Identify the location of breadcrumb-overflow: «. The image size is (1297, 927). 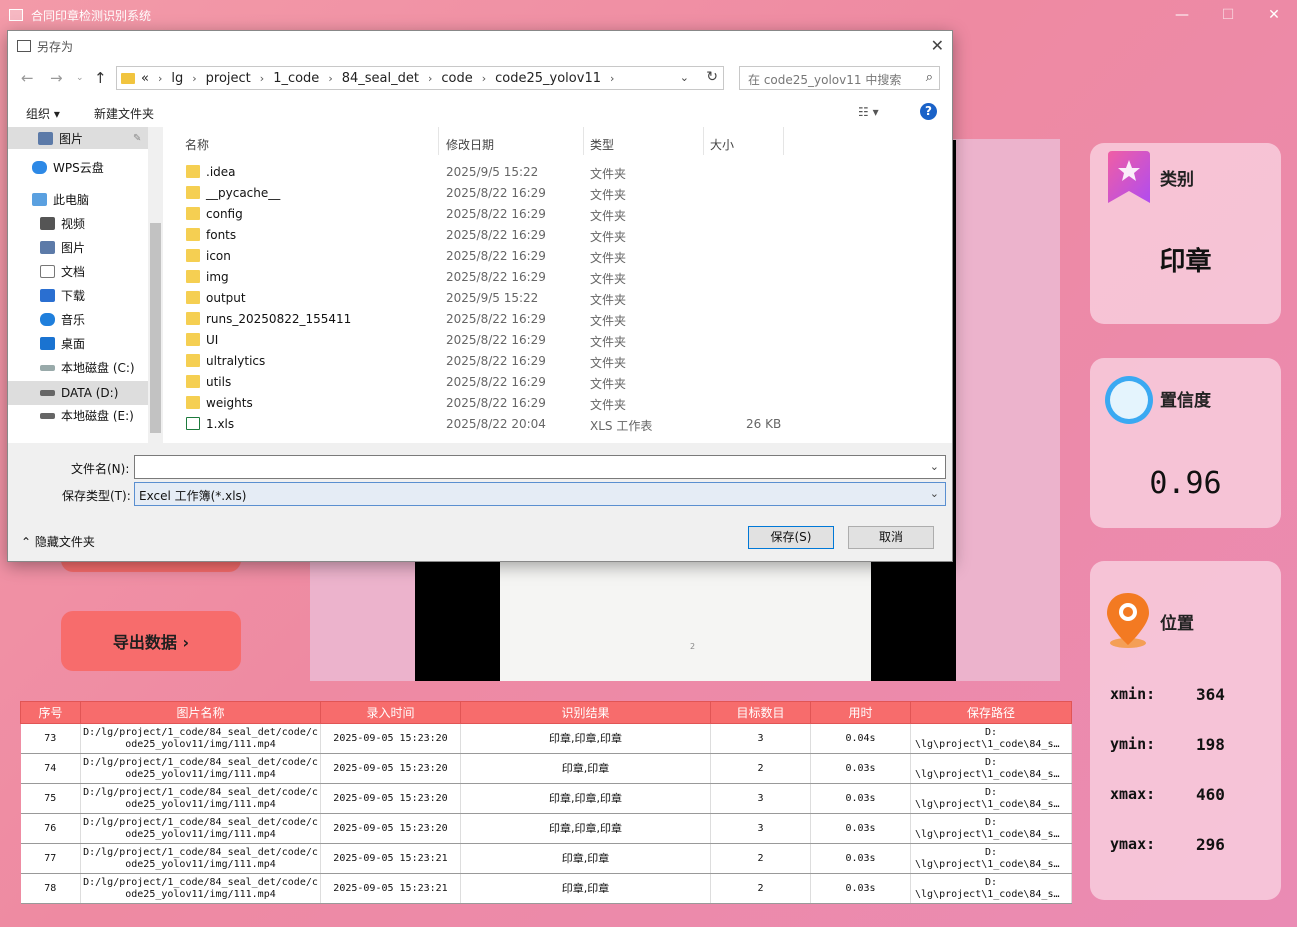
(145, 78).